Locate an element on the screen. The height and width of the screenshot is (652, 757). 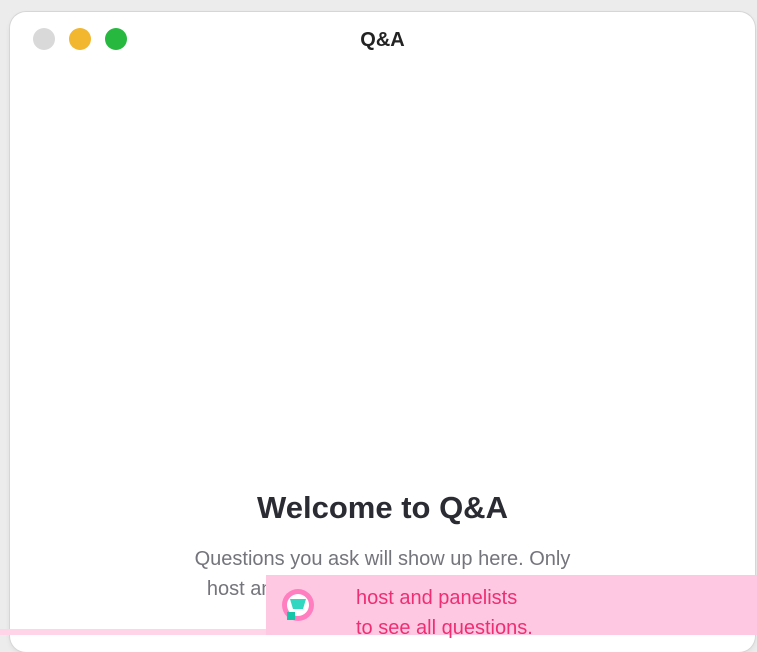
overlay-text-line2: to see all questions. is located at coordinates (444, 628).